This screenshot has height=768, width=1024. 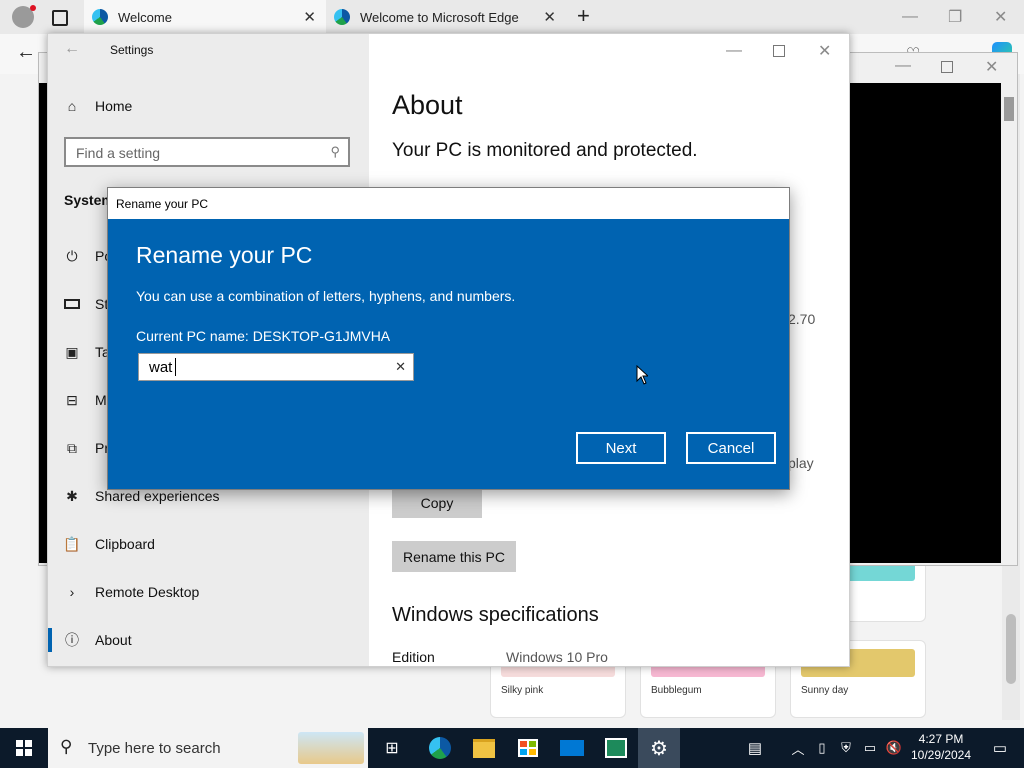 What do you see at coordinates (154, 748) in the screenshot?
I see `taskbar-search-placeholder: Type here to search` at bounding box center [154, 748].